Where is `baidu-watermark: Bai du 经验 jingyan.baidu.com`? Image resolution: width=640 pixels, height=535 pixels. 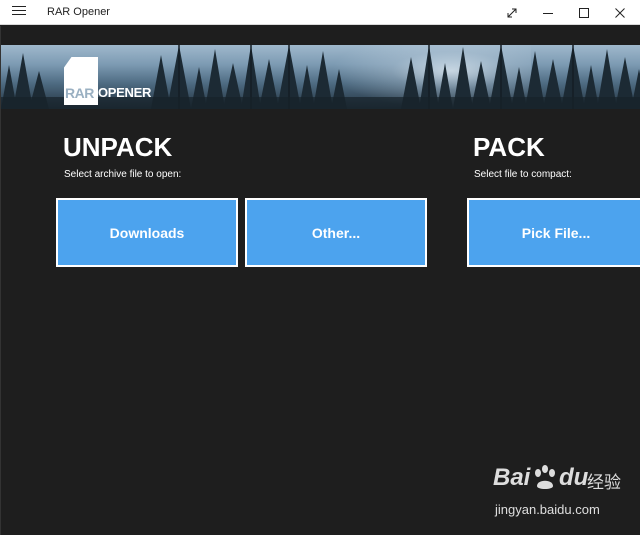
baidu-watermark: Bai du 经验 jingyan.baidu.com is located at coordinates (556, 492).